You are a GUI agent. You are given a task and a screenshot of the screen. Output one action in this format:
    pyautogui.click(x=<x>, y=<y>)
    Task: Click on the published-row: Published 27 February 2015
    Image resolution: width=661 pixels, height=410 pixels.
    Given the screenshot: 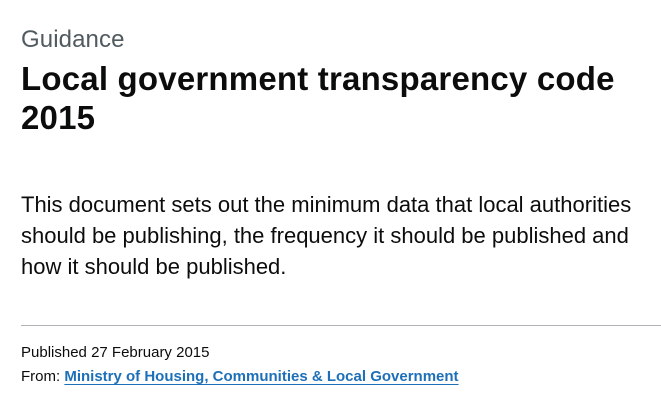 What is the action you would take?
    pyautogui.click(x=341, y=353)
    